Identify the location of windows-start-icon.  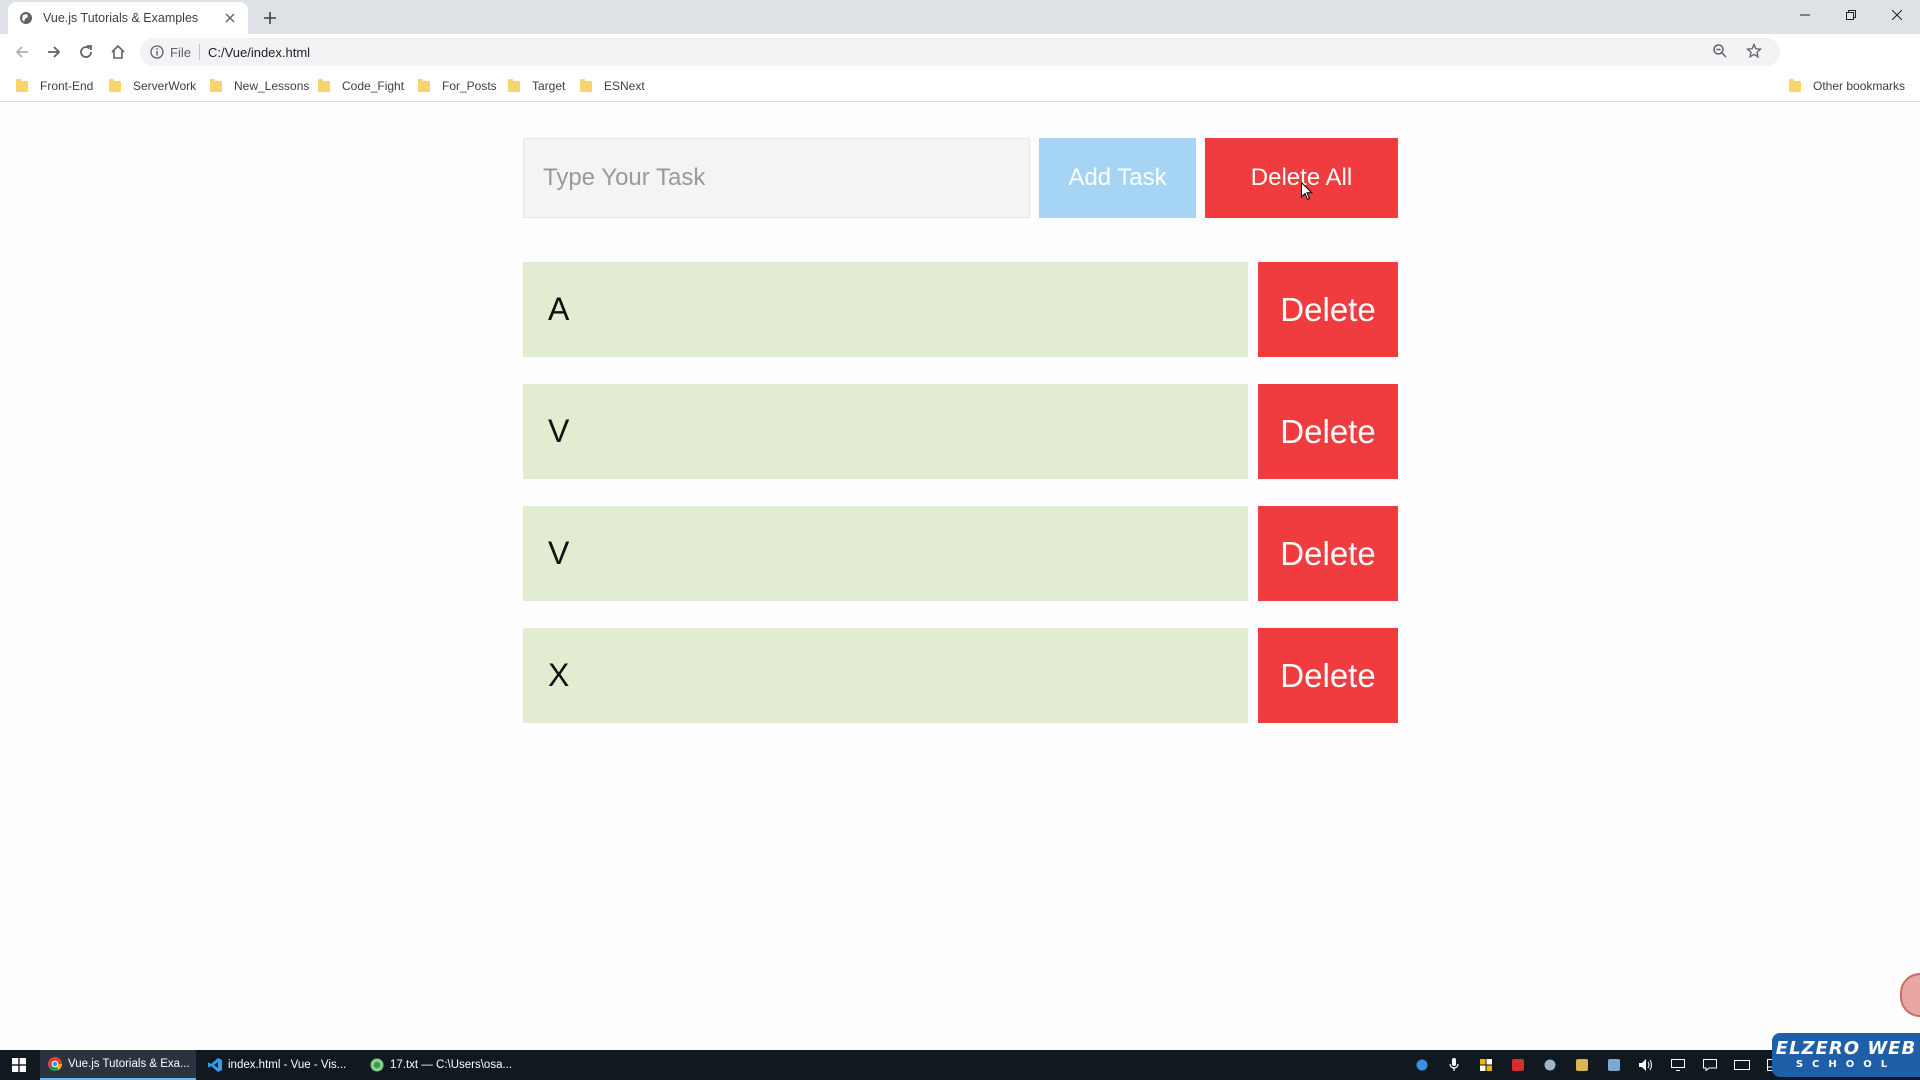
(19, 1065).